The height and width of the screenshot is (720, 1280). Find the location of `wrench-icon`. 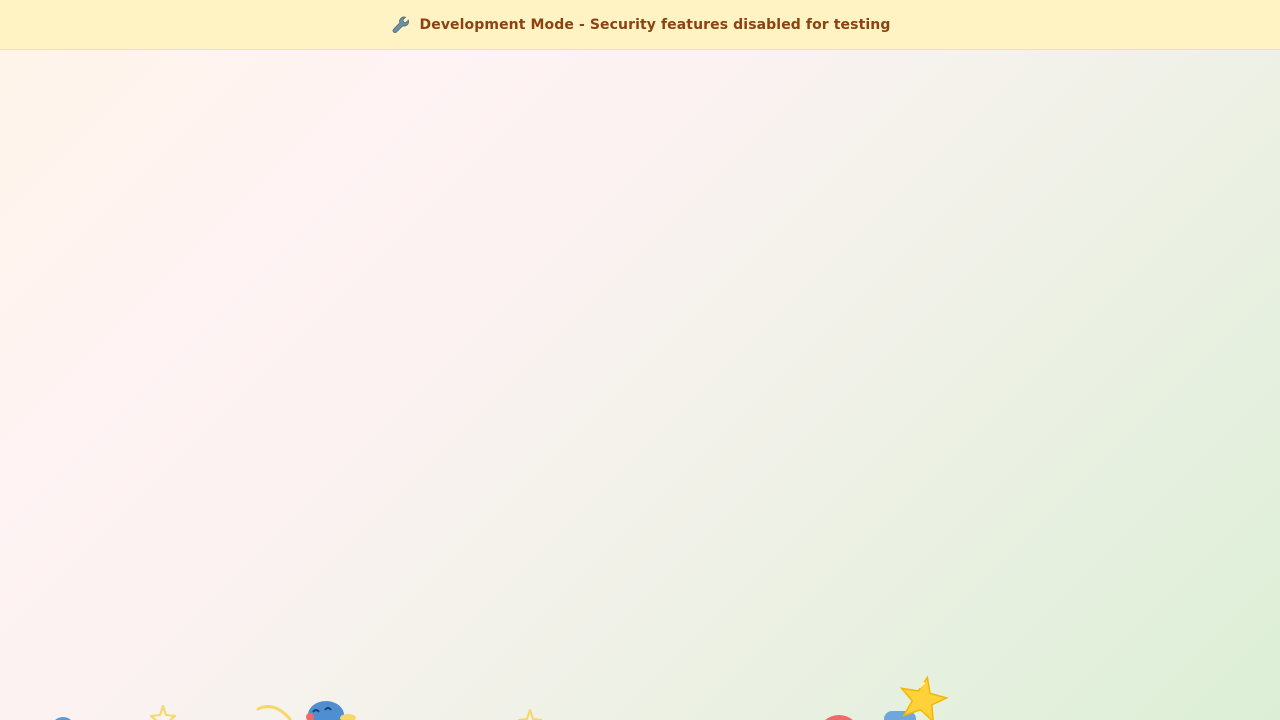

wrench-icon is located at coordinates (401, 25).